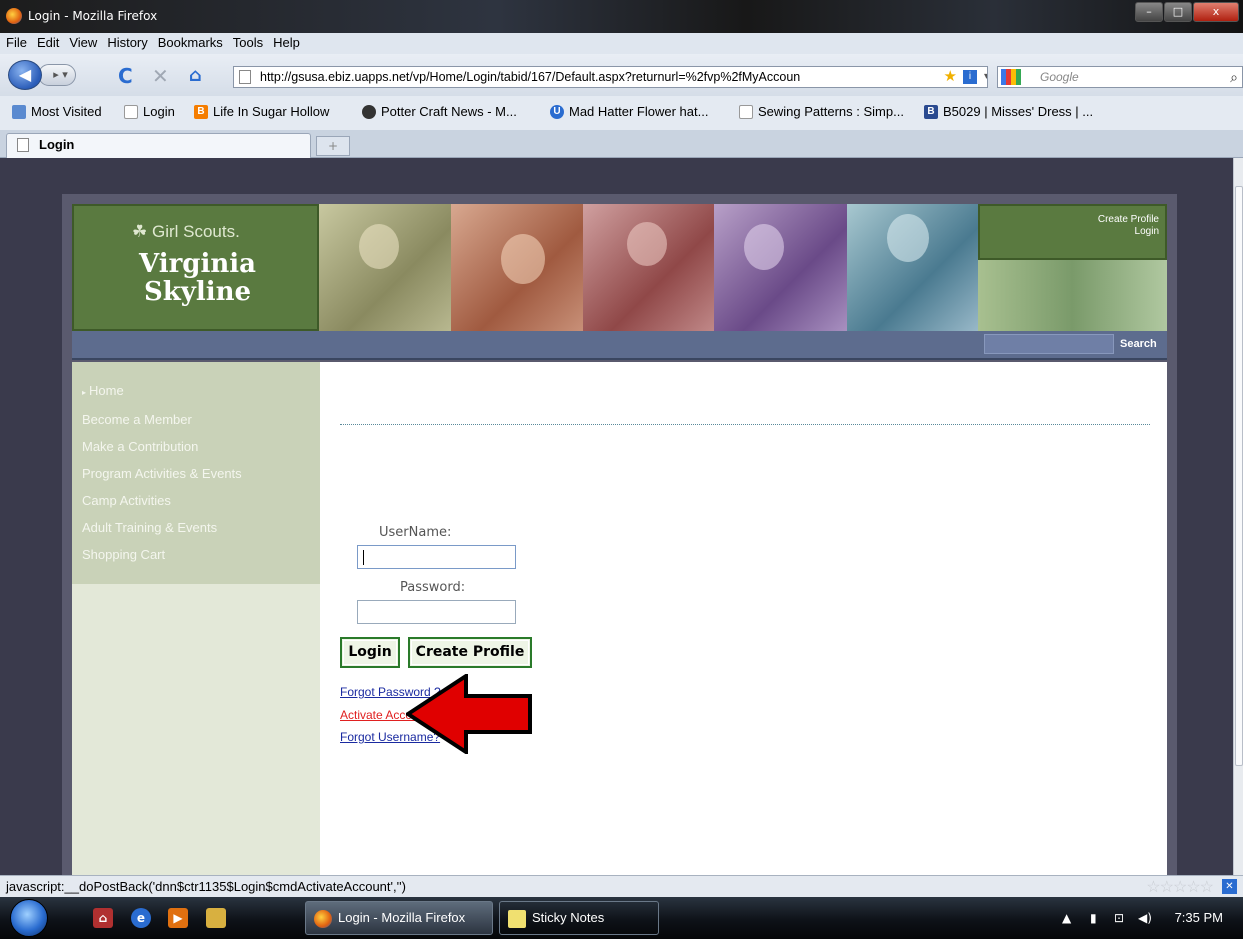  I want to click on tab-login: Login, so click(158, 145).